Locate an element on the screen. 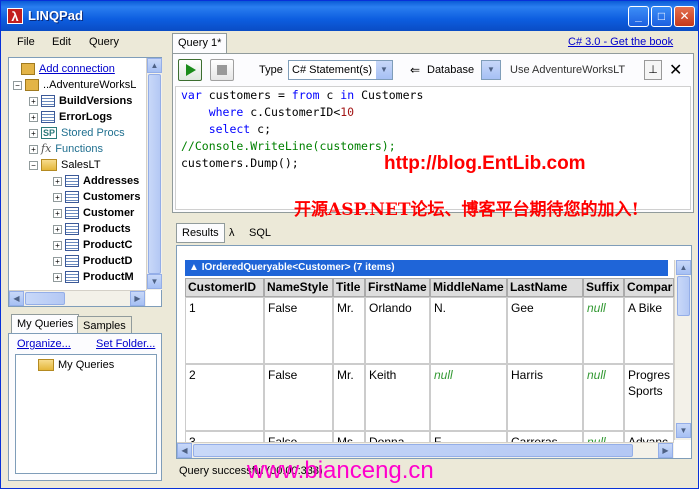 This screenshot has height=489, width=699. tree-item: + SP Stored Procs is located at coordinates (77, 133).